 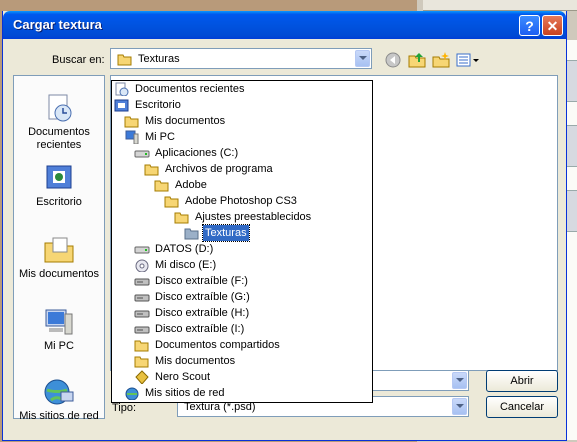 I want to click on place-label: Mis sitios de red, so click(x=59, y=416).